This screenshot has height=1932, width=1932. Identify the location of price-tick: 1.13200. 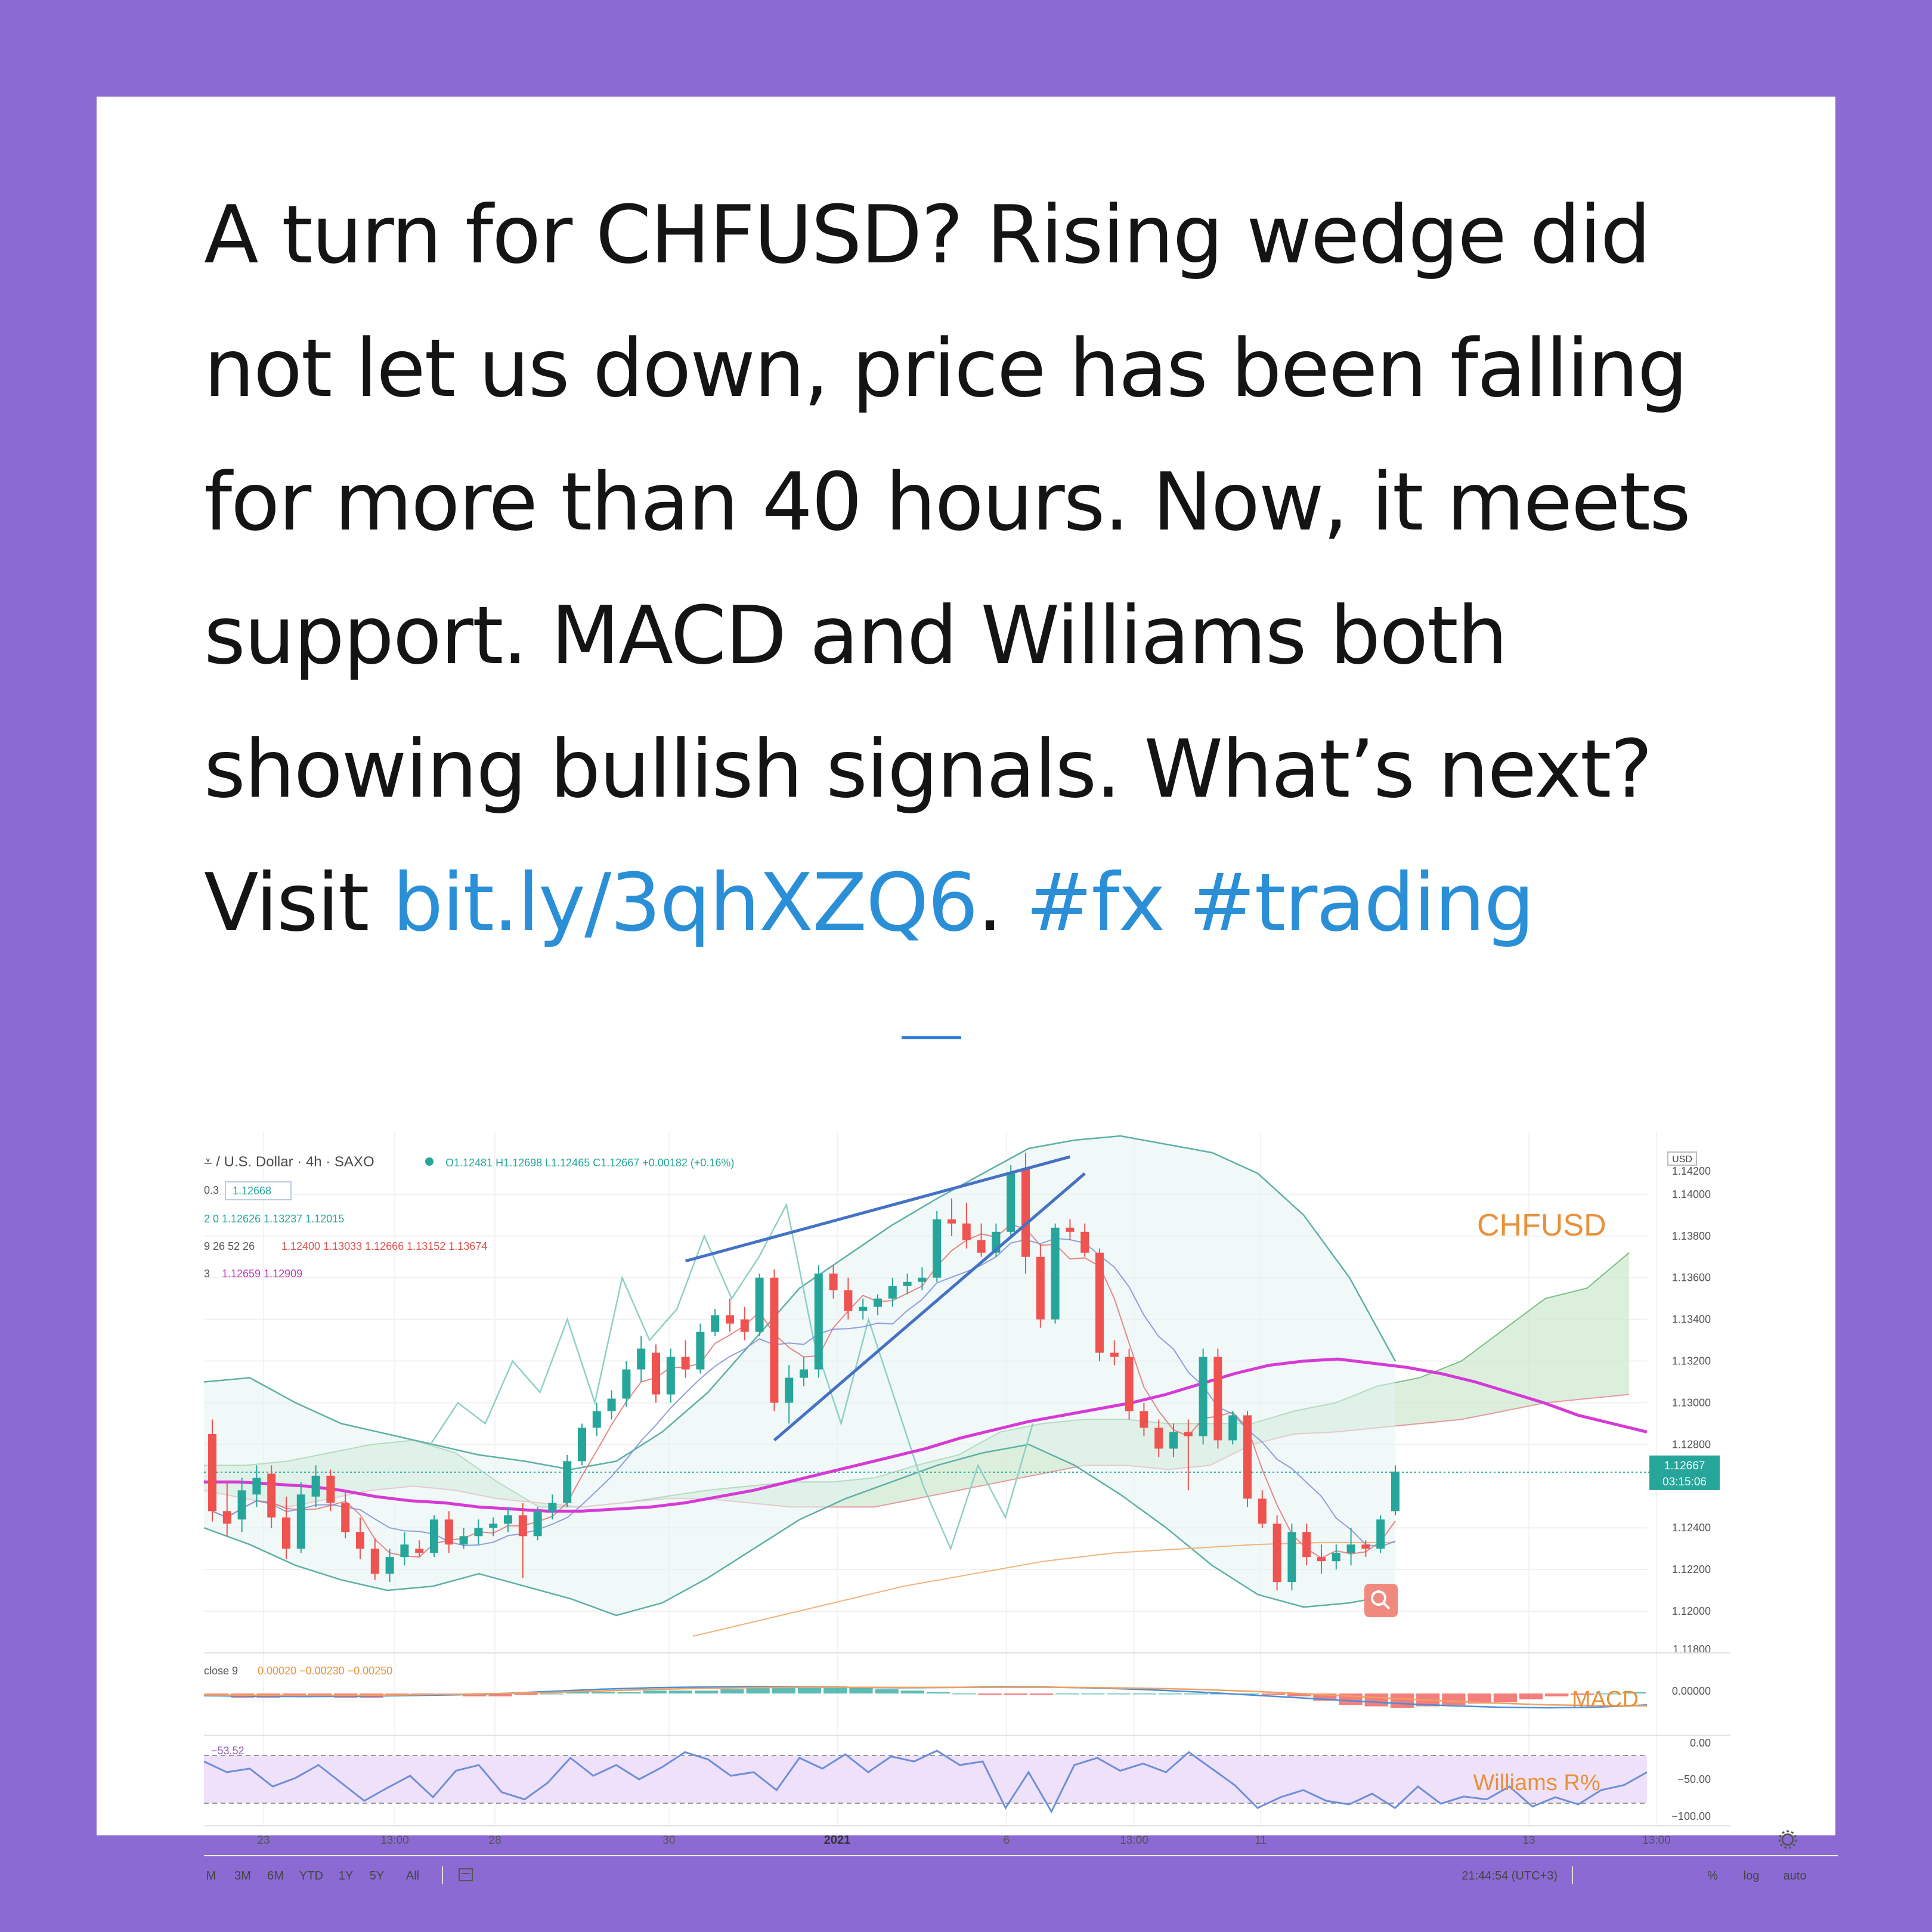
(1692, 1361).